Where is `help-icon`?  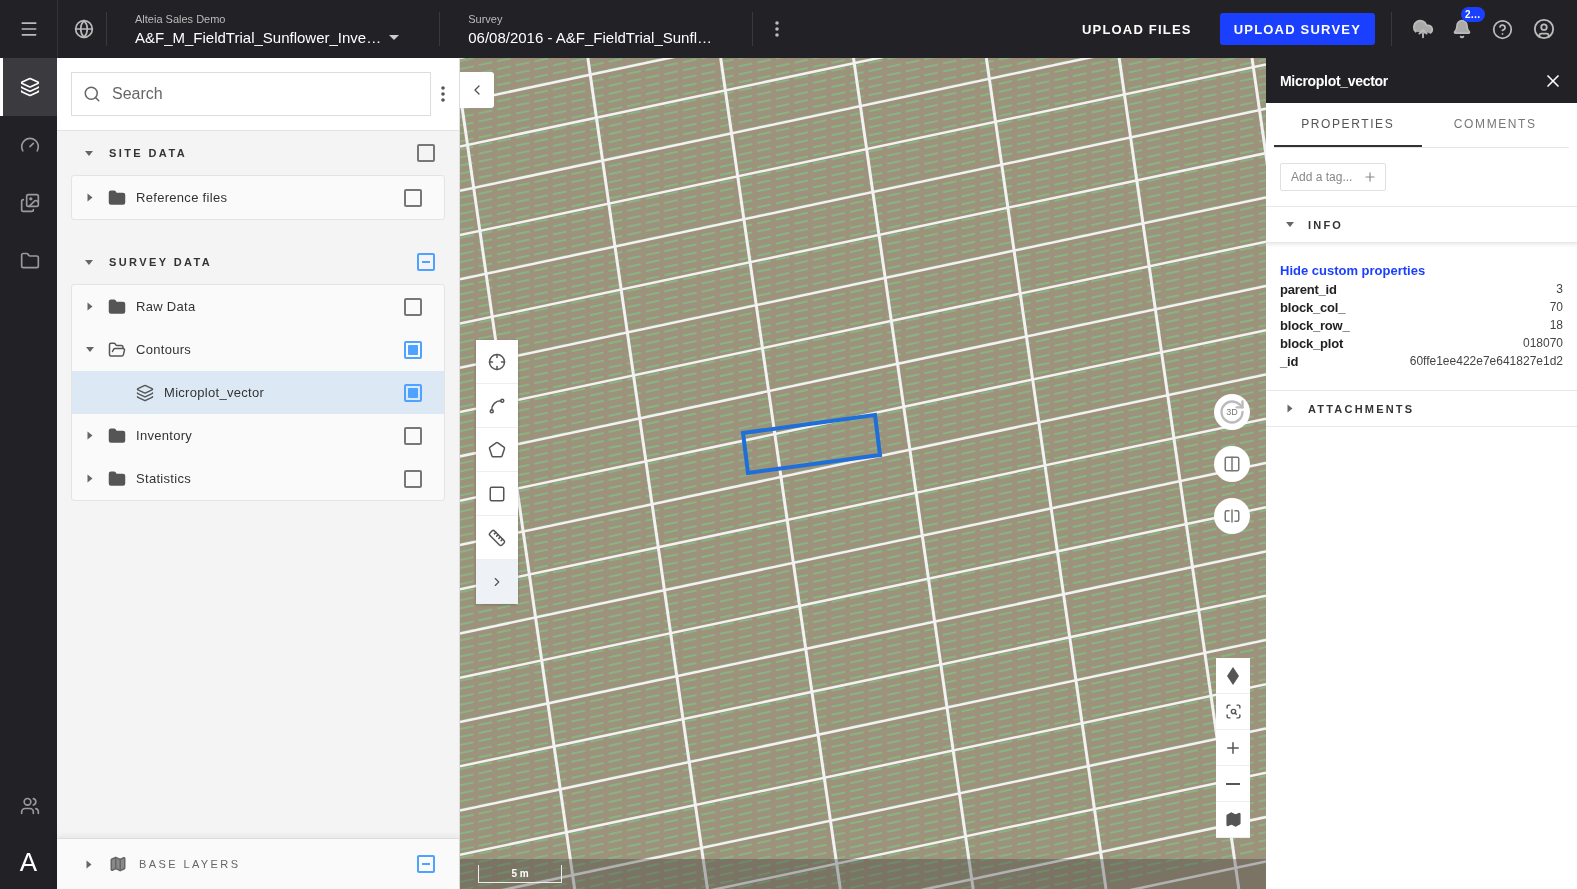 help-icon is located at coordinates (1502, 29).